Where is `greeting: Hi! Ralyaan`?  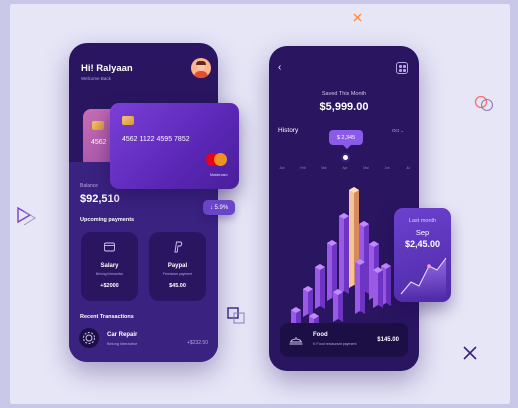
greeting: Hi! Ralyaan is located at coordinates (107, 68).